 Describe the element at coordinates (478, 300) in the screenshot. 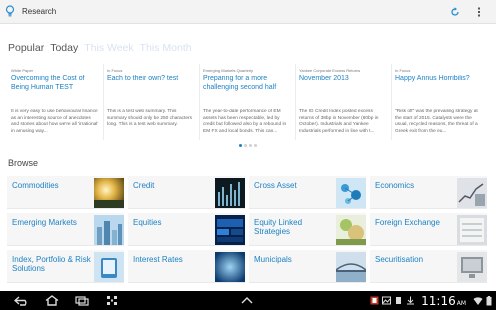

I see `wifi-icon` at that location.